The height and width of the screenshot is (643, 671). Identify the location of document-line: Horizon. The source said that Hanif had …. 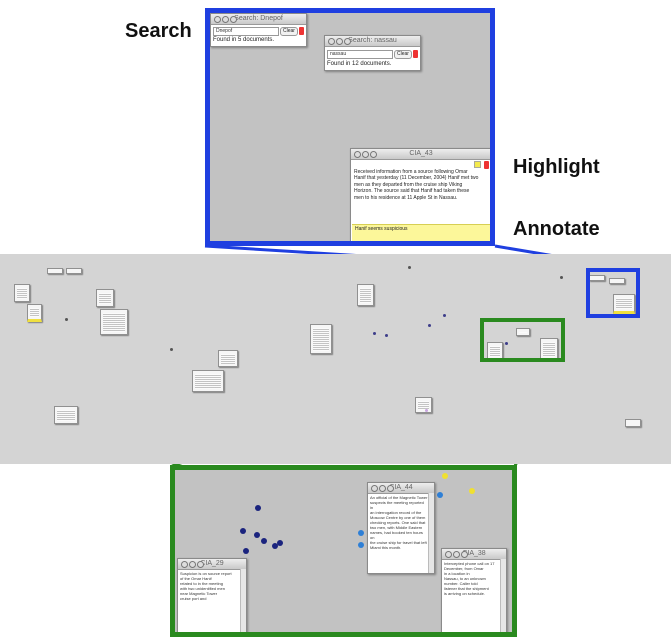
(412, 191).